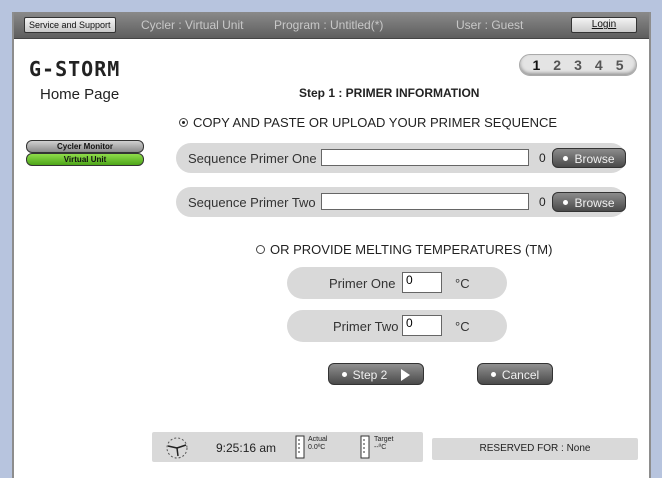 This screenshot has width=662, height=478. What do you see at coordinates (287, 447) in the screenshot?
I see `status-panel: 9:25:16 am Actual 0.0ºC Target --ºC` at bounding box center [287, 447].